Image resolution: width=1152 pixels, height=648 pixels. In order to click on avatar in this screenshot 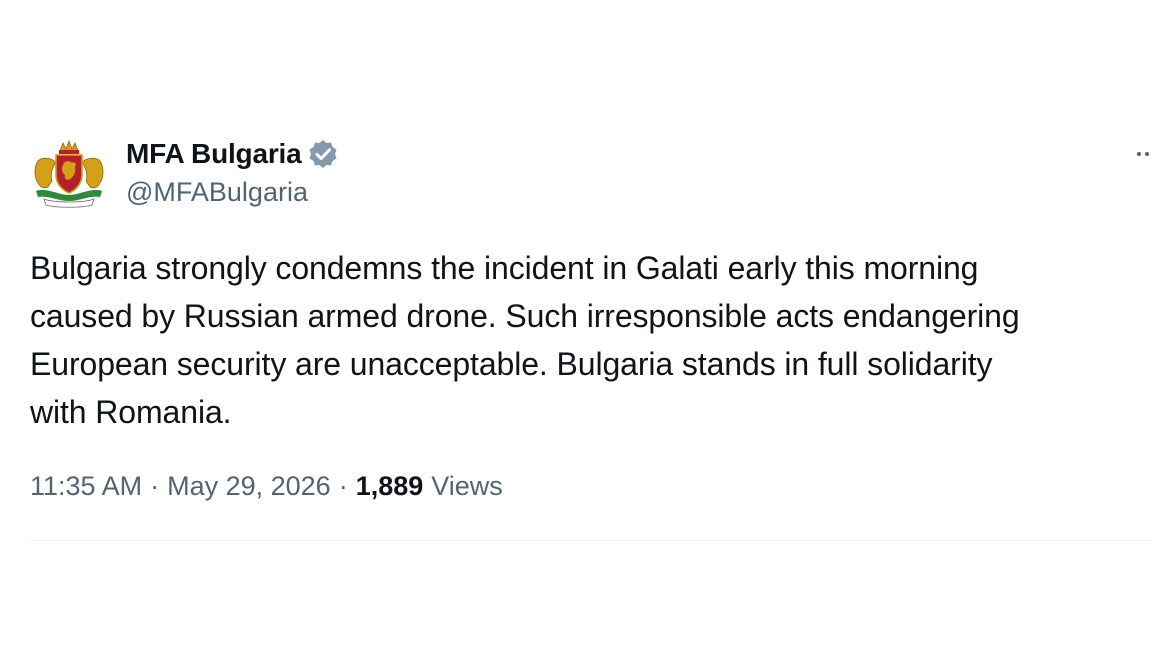, I will do `click(69, 173)`.